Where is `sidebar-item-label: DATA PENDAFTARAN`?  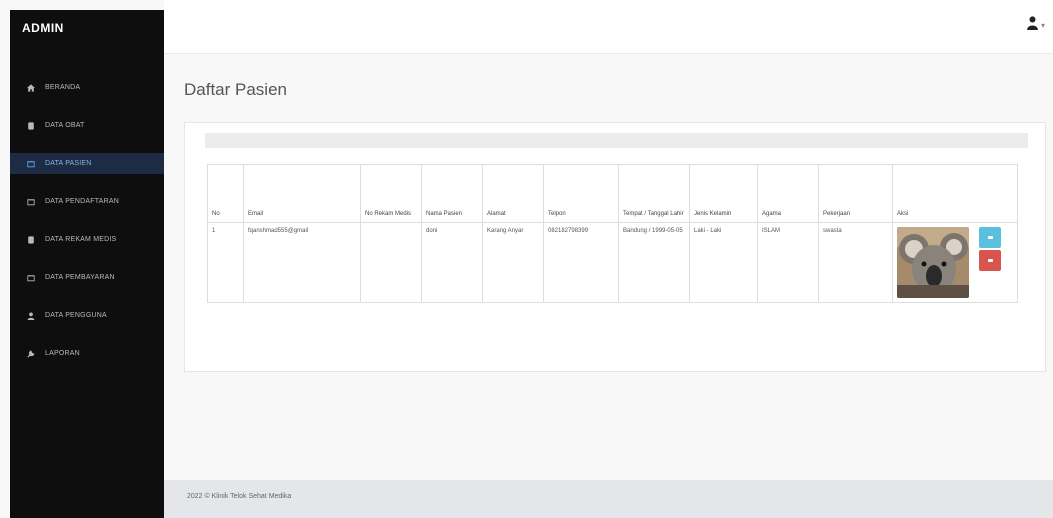
sidebar-item-label: DATA PENDAFTARAN is located at coordinates (82, 201).